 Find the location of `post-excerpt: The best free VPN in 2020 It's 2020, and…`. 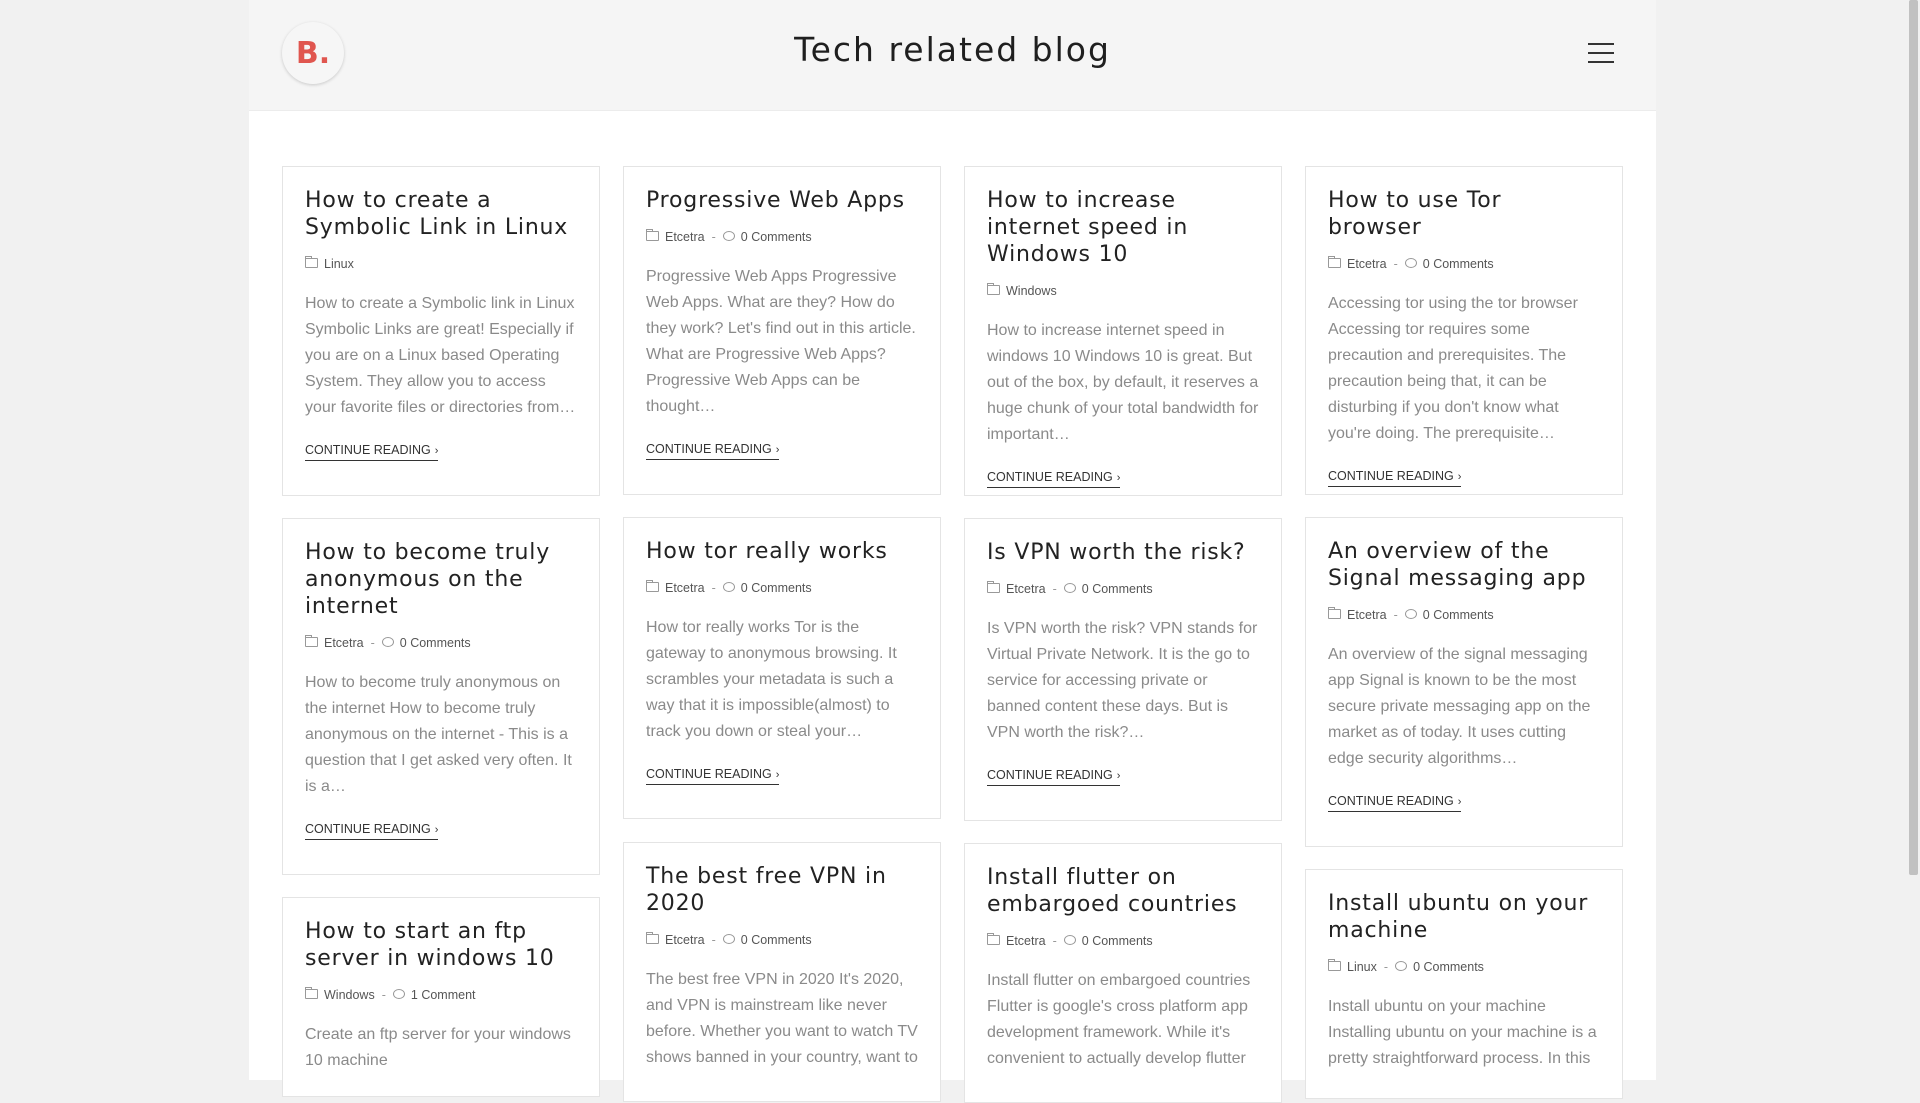

post-excerpt: The best free VPN in 2020 It's 2020, and… is located at coordinates (782, 1018).